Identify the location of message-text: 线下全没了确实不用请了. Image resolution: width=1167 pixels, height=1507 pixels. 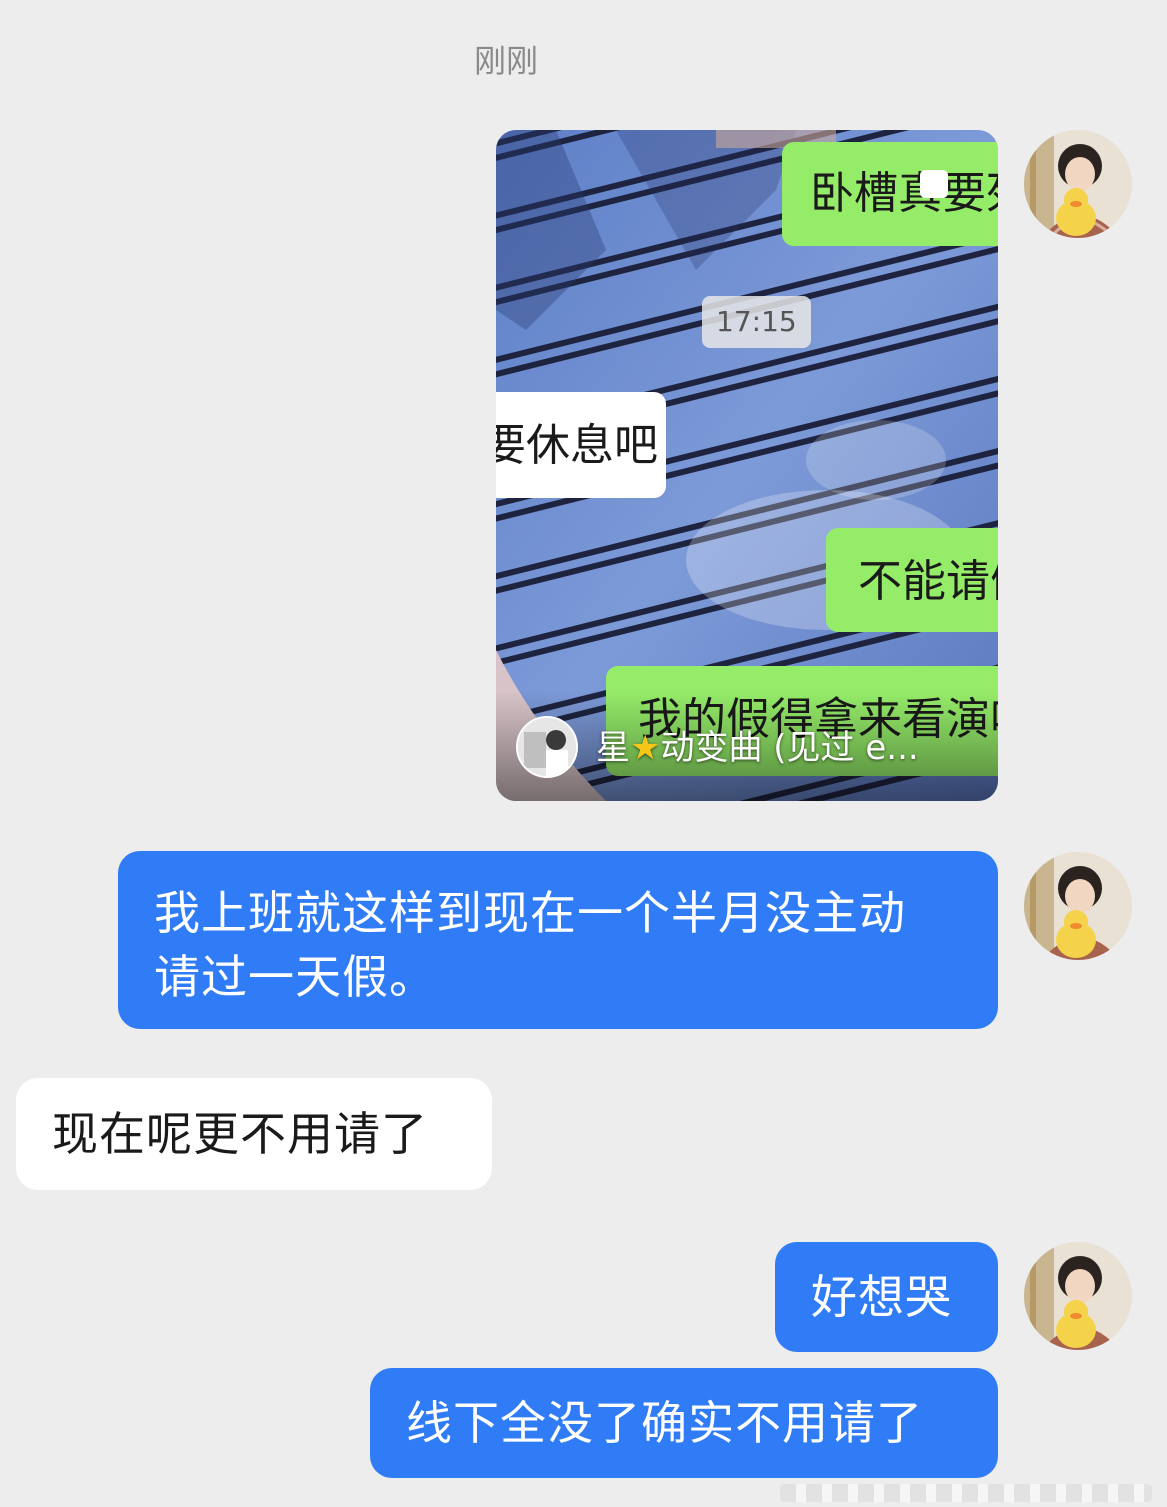
(664, 1423).